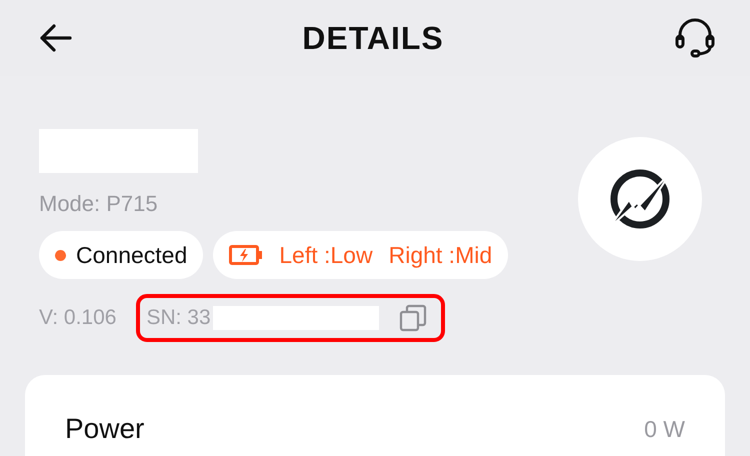  Describe the element at coordinates (55, 38) in the screenshot. I see `back-icon` at that location.